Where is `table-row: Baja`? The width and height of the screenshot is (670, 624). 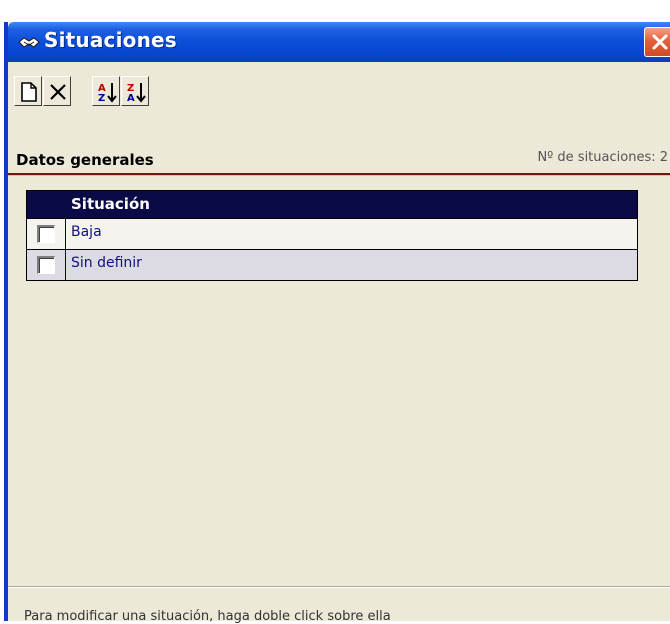 table-row: Baja is located at coordinates (332, 233).